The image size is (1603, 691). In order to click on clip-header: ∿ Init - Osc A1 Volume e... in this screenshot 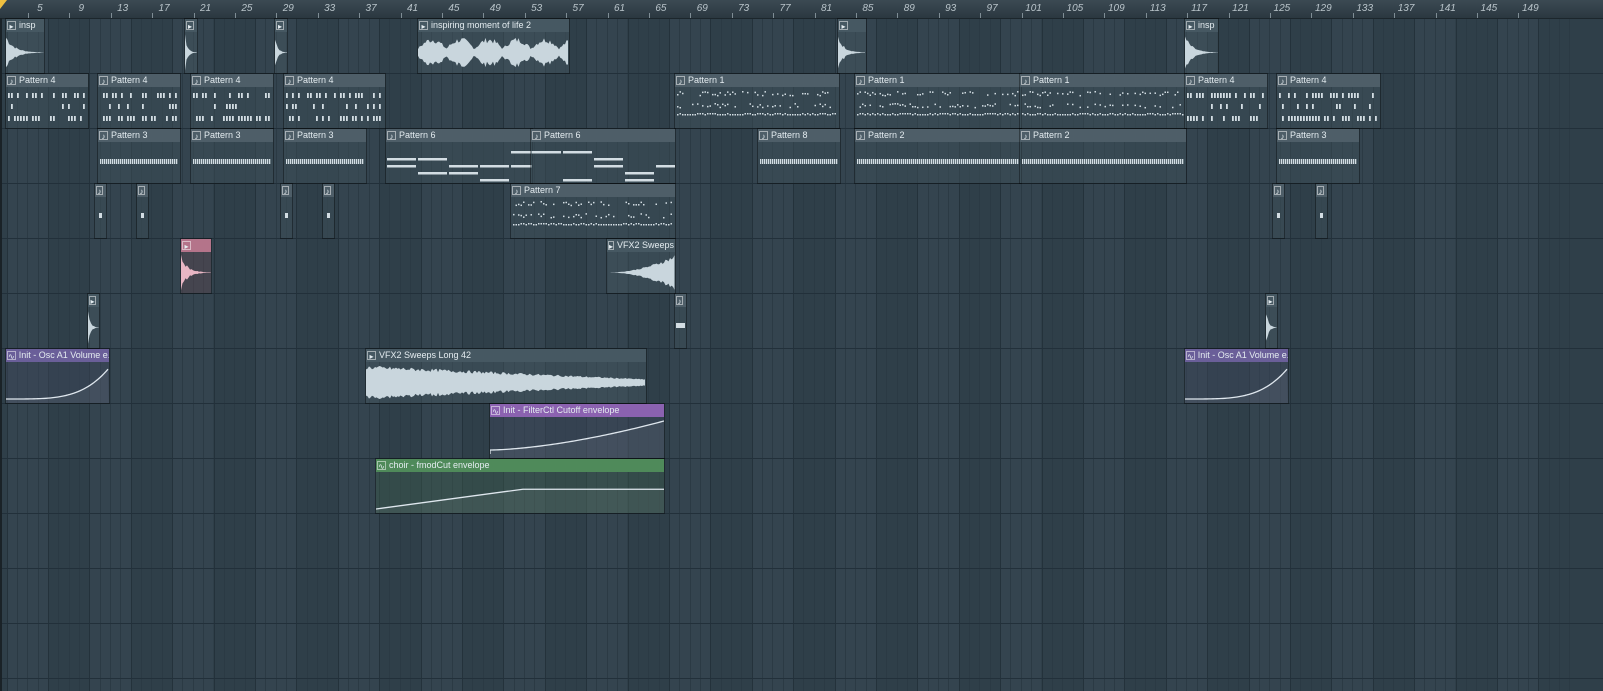, I will do `click(57, 355)`.